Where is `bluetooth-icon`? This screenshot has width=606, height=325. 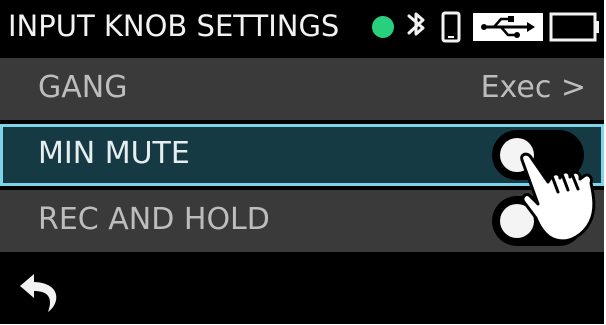
bluetooth-icon is located at coordinates (416, 24).